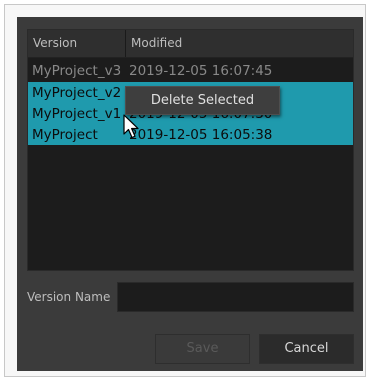 The image size is (372, 383). What do you see at coordinates (201, 70) in the screenshot?
I see `modified-cell: 2019-12-05 16:07:45` at bounding box center [201, 70].